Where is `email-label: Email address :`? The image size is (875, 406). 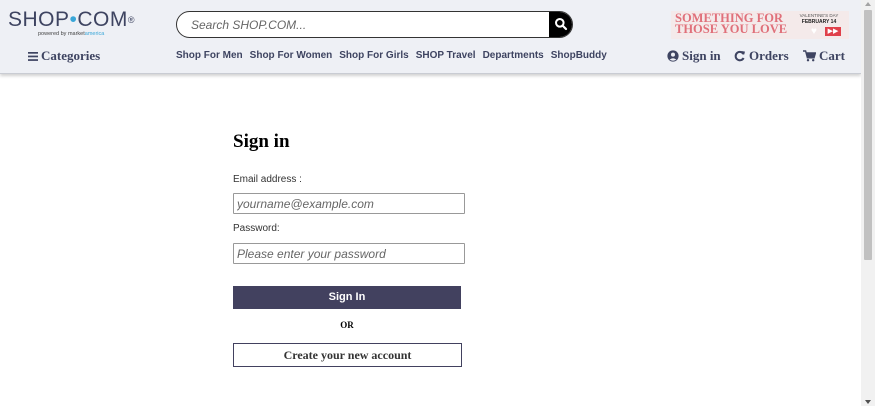 email-label: Email address : is located at coordinates (267, 179).